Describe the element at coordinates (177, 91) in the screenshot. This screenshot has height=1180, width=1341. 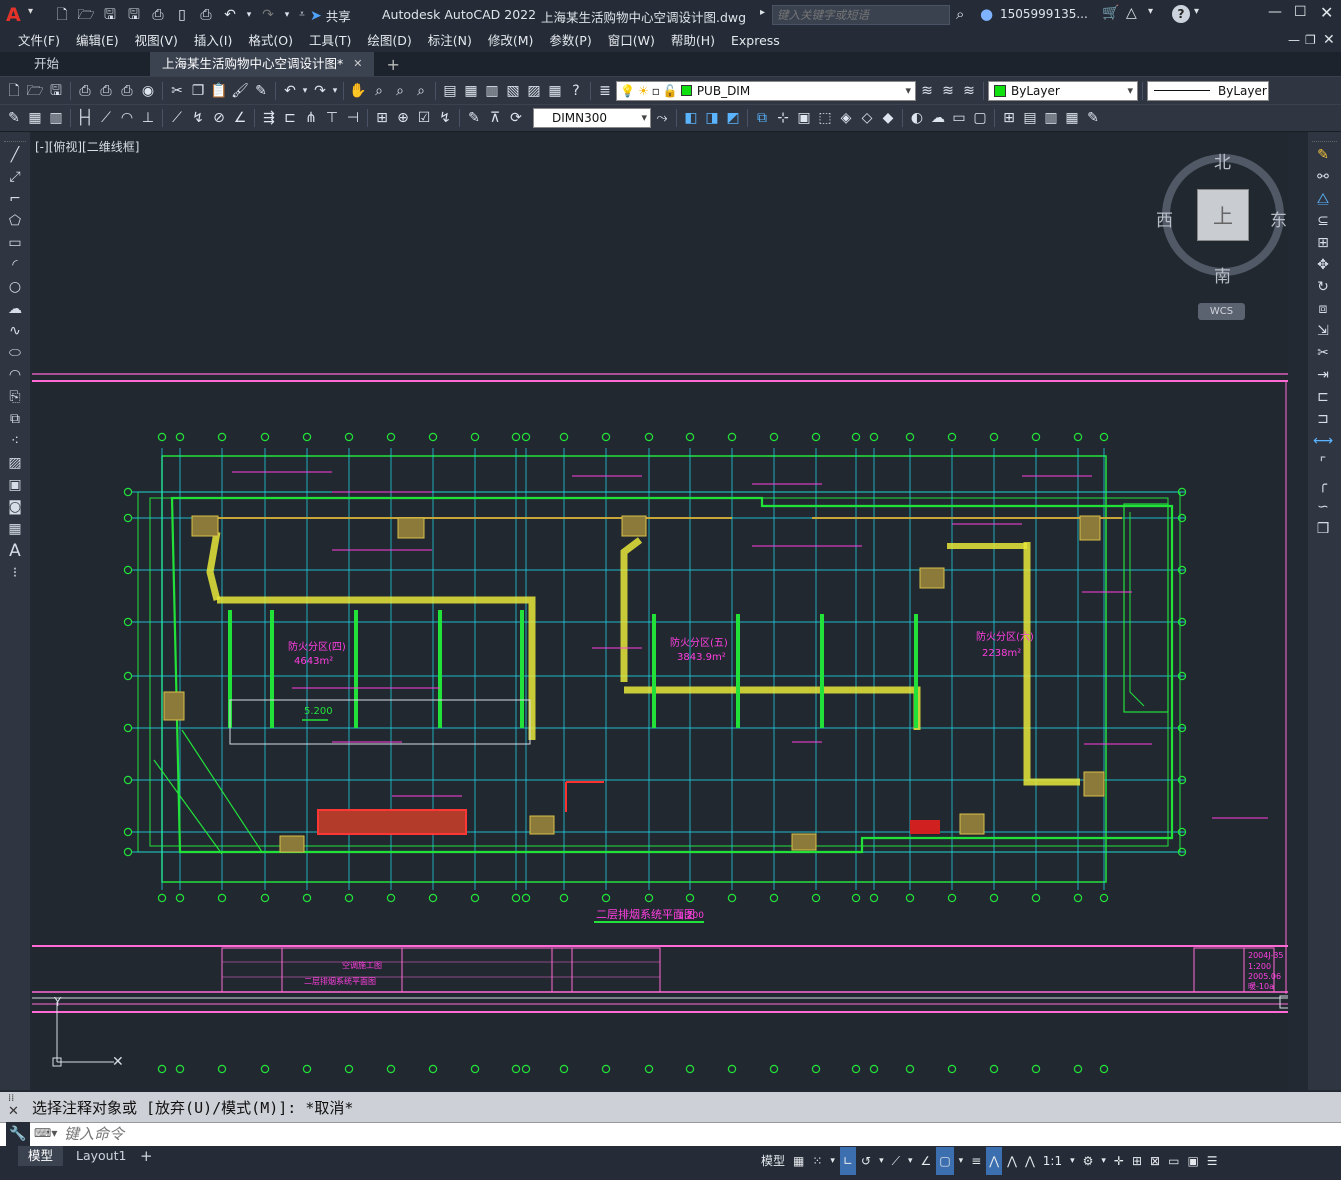
I see `cut-icon: ✂` at that location.